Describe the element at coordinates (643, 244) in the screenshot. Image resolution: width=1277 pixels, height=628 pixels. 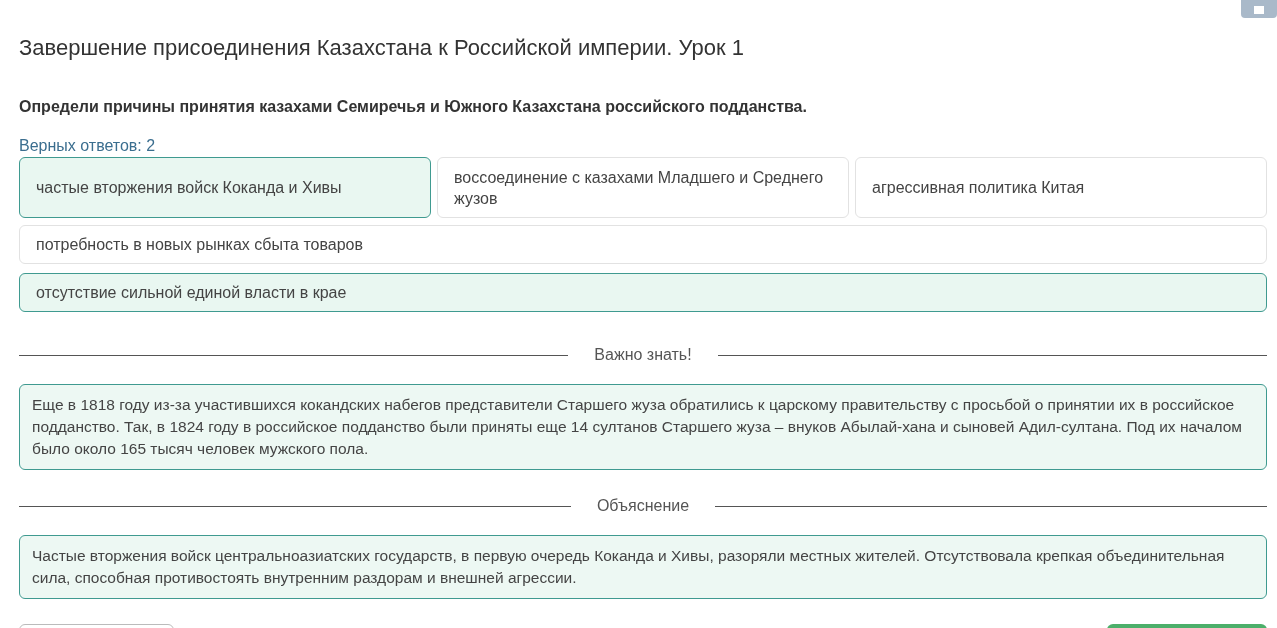
I see `answer-option: потребность в новых рынках сбыта товаров` at that location.